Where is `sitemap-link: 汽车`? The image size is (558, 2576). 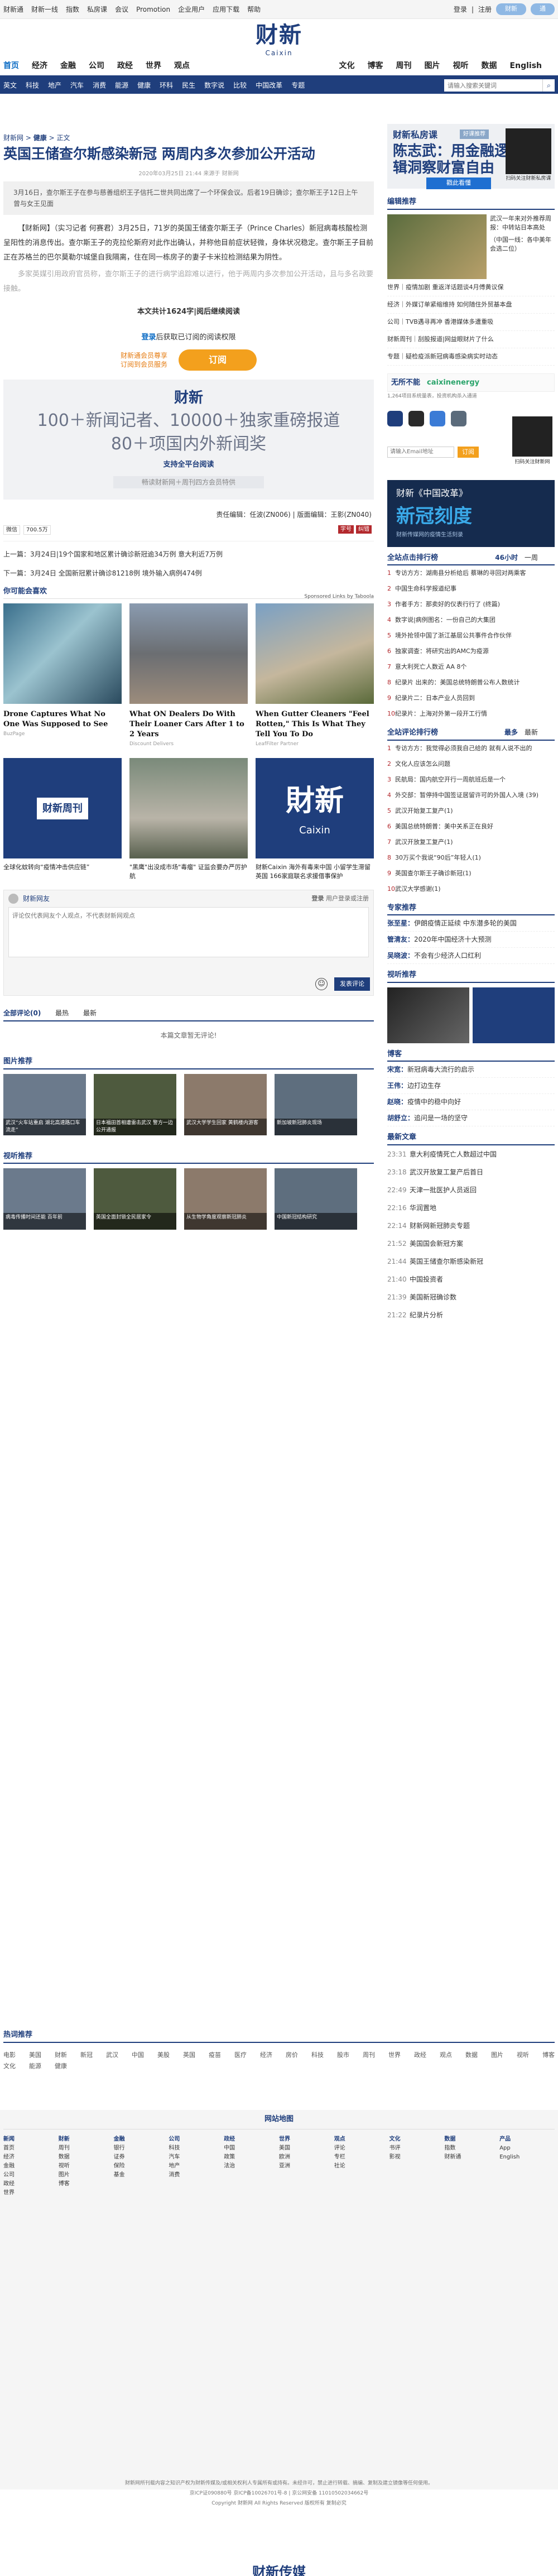 sitemap-link: 汽车 is located at coordinates (197, 2157).